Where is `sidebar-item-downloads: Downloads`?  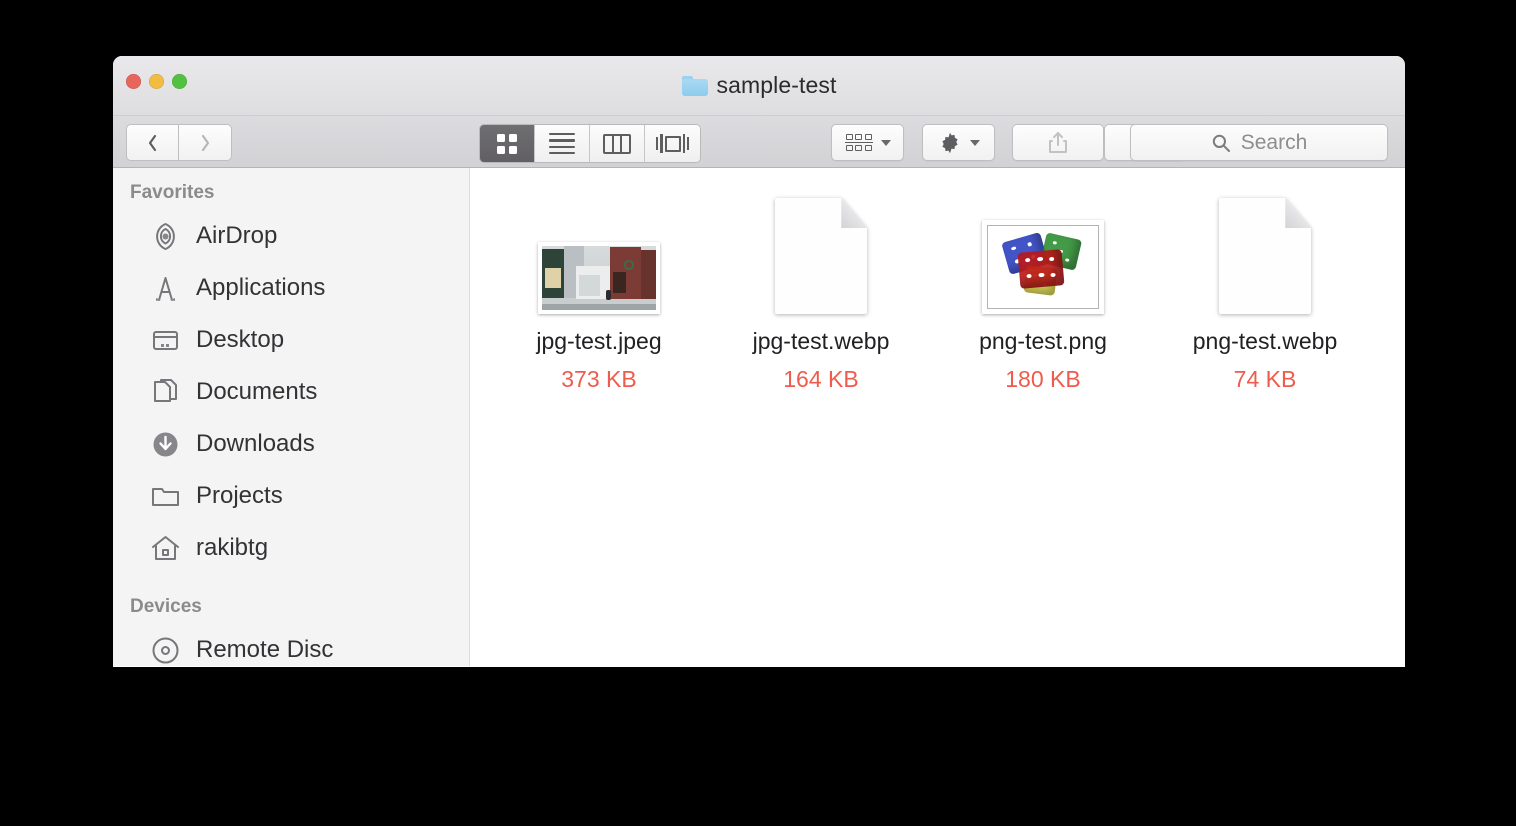 sidebar-item-downloads: Downloads is located at coordinates (291, 444).